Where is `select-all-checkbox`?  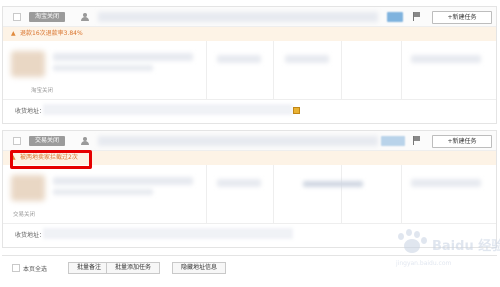
select-all-checkbox is located at coordinates (16, 268).